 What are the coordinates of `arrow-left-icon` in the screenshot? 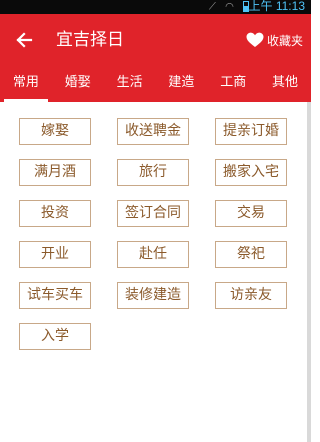 It's located at (24, 40).